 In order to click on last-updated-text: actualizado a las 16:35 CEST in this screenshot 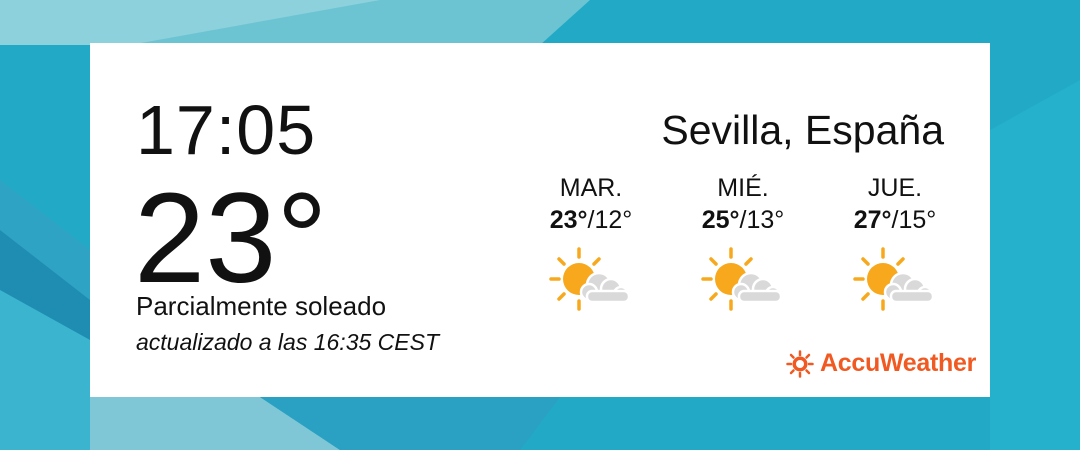, I will do `click(288, 342)`.